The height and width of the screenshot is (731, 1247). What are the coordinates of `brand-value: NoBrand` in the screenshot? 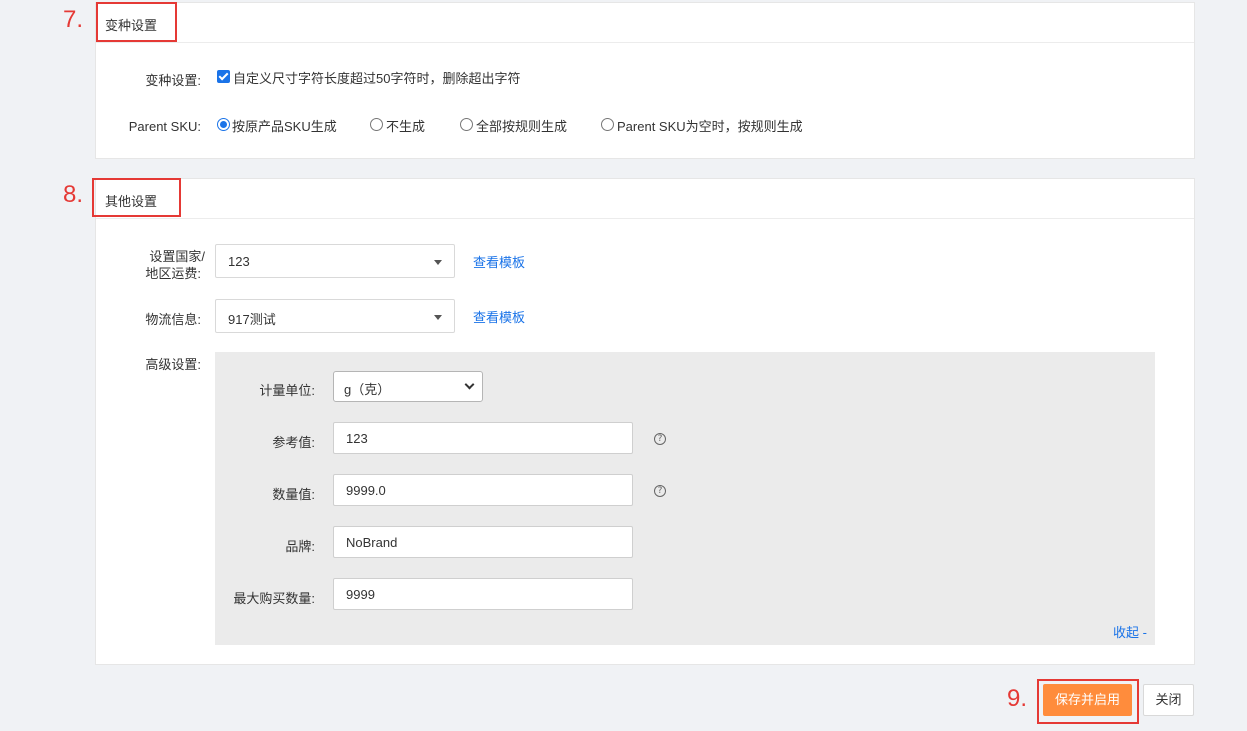 It's located at (372, 542).